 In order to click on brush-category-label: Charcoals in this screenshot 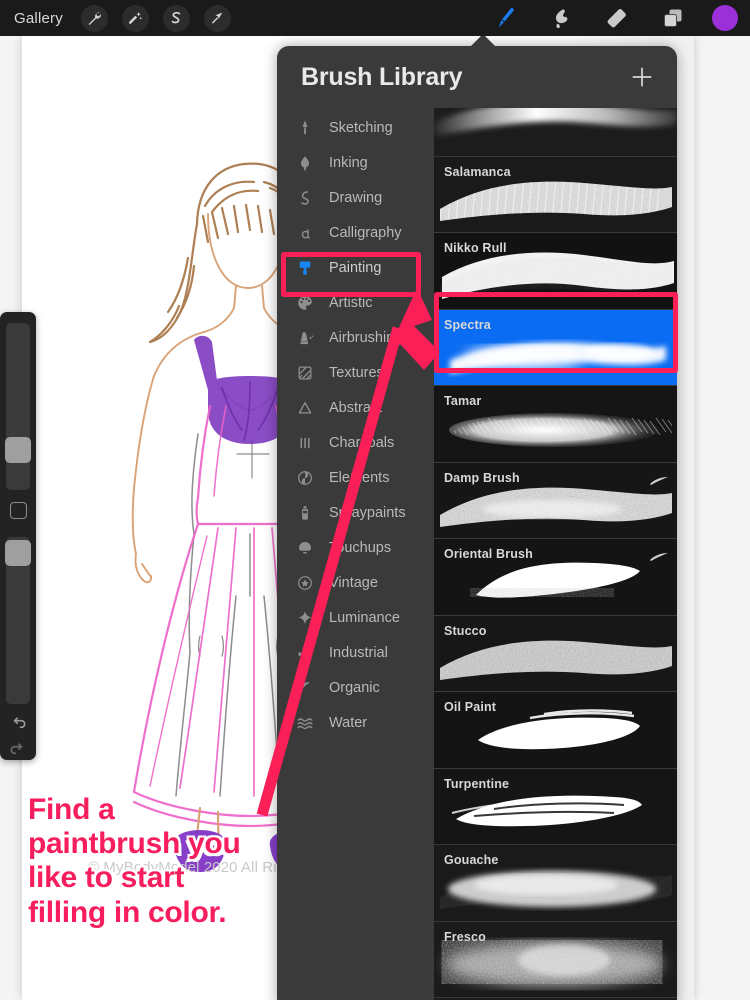, I will do `click(362, 442)`.